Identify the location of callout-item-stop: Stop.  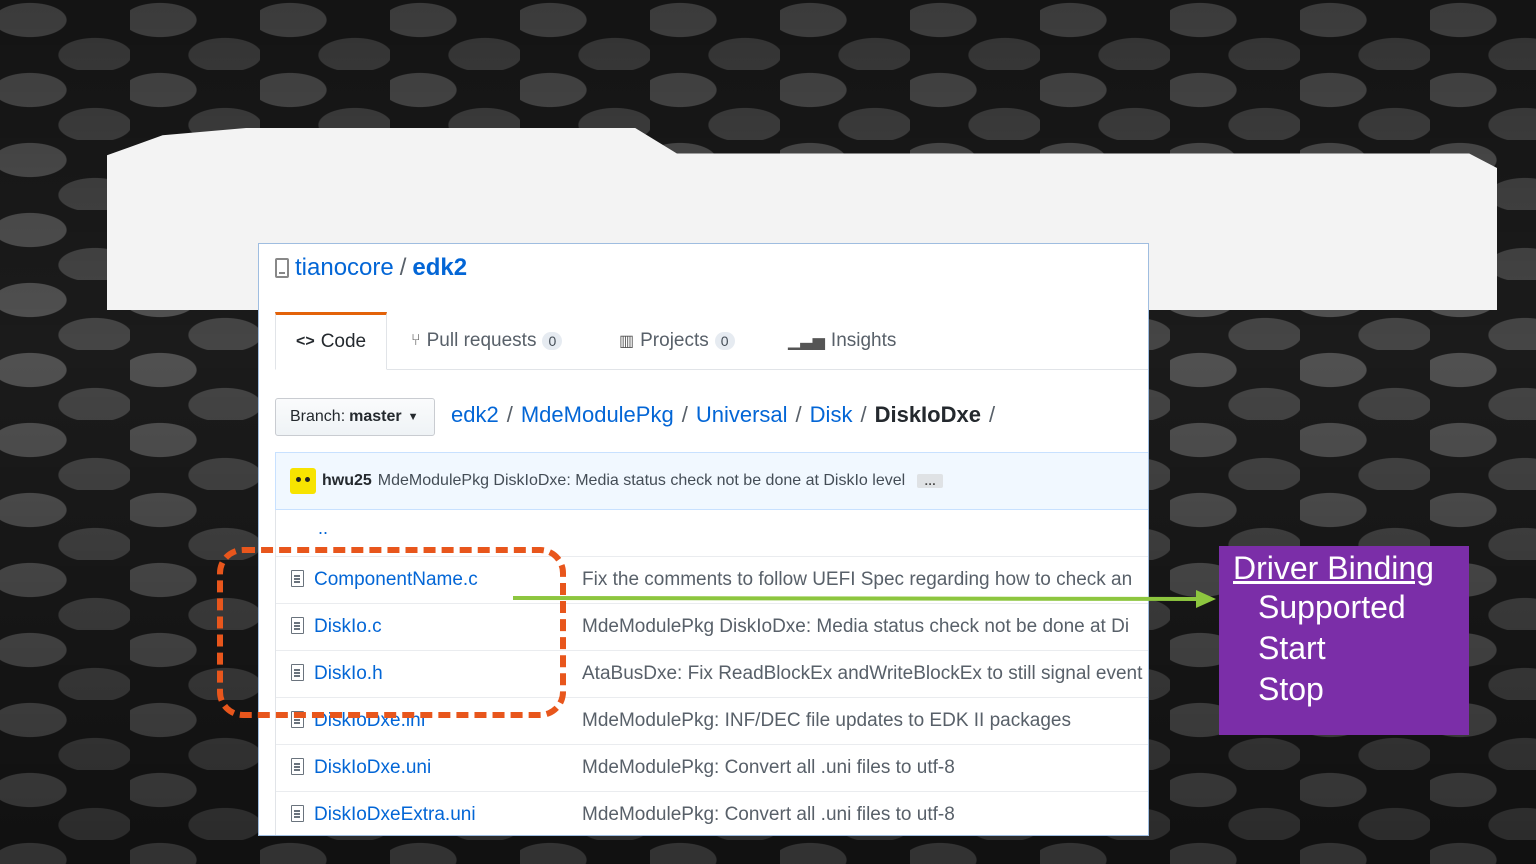
(1291, 689).